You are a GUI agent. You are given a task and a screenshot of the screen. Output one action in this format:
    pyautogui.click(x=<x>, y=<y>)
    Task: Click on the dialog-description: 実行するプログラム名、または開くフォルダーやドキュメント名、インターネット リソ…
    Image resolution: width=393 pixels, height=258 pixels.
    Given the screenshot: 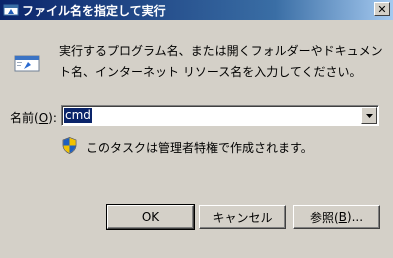 What is the action you would take?
    pyautogui.click(x=221, y=61)
    